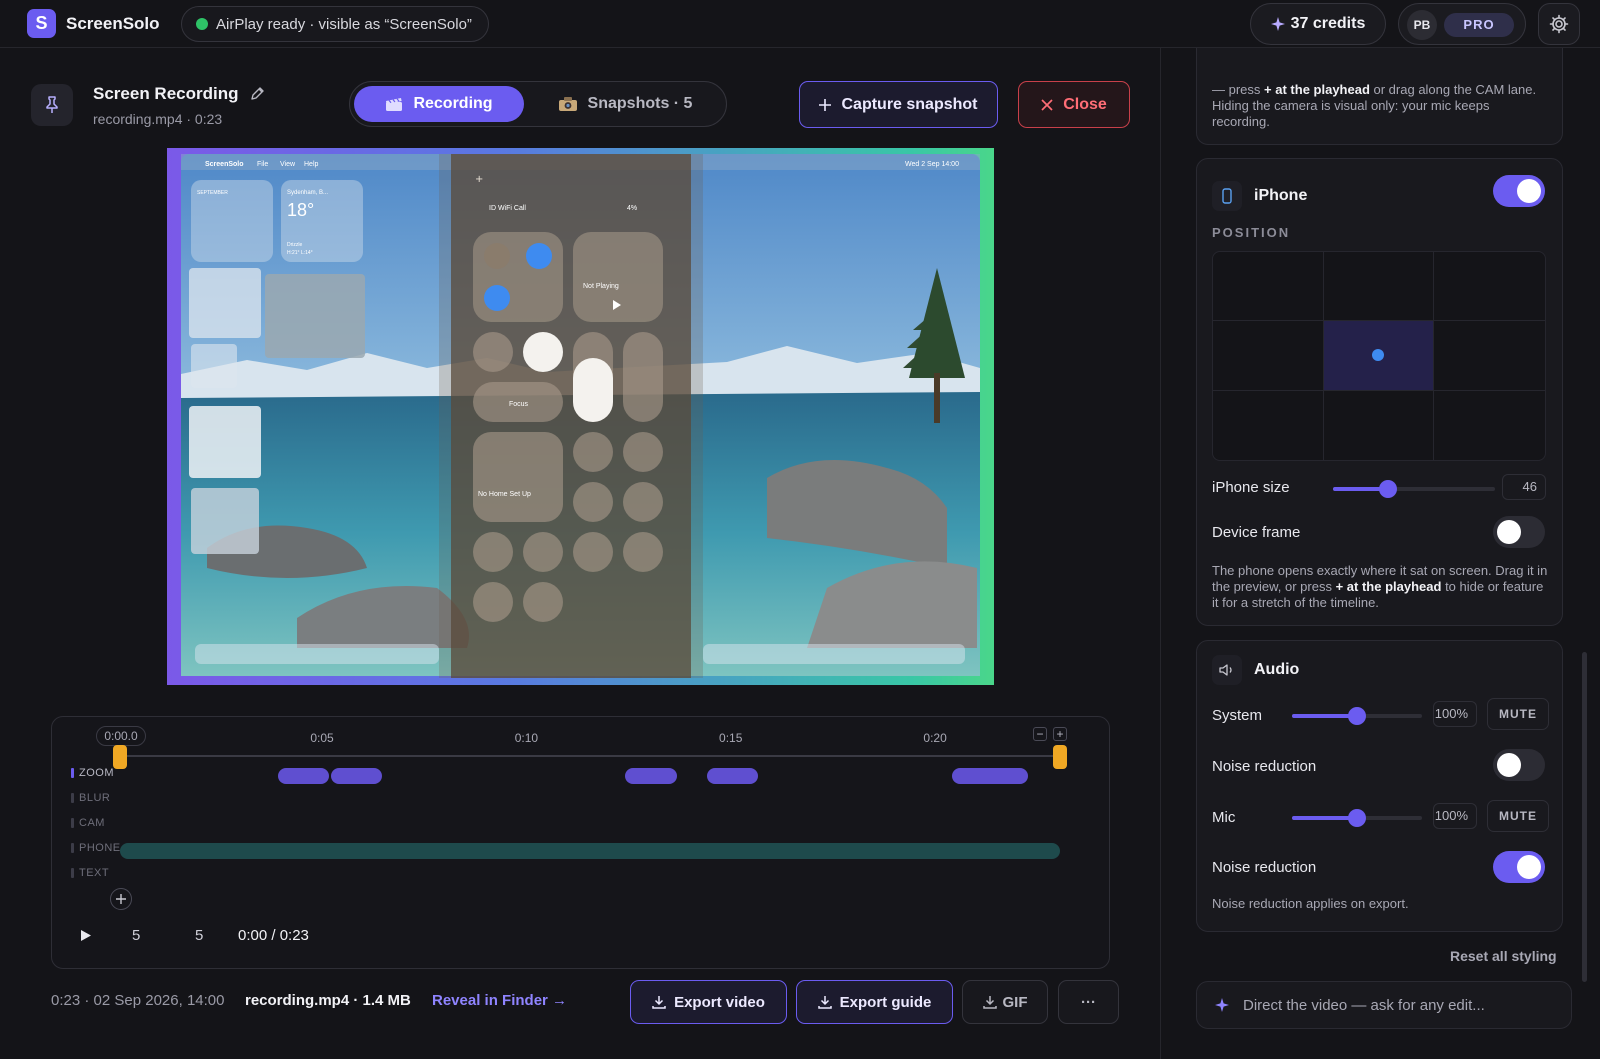 The image size is (1600, 1059). What do you see at coordinates (1264, 766) in the screenshot?
I see `system-noise-reduction-label: Noise reduction` at bounding box center [1264, 766].